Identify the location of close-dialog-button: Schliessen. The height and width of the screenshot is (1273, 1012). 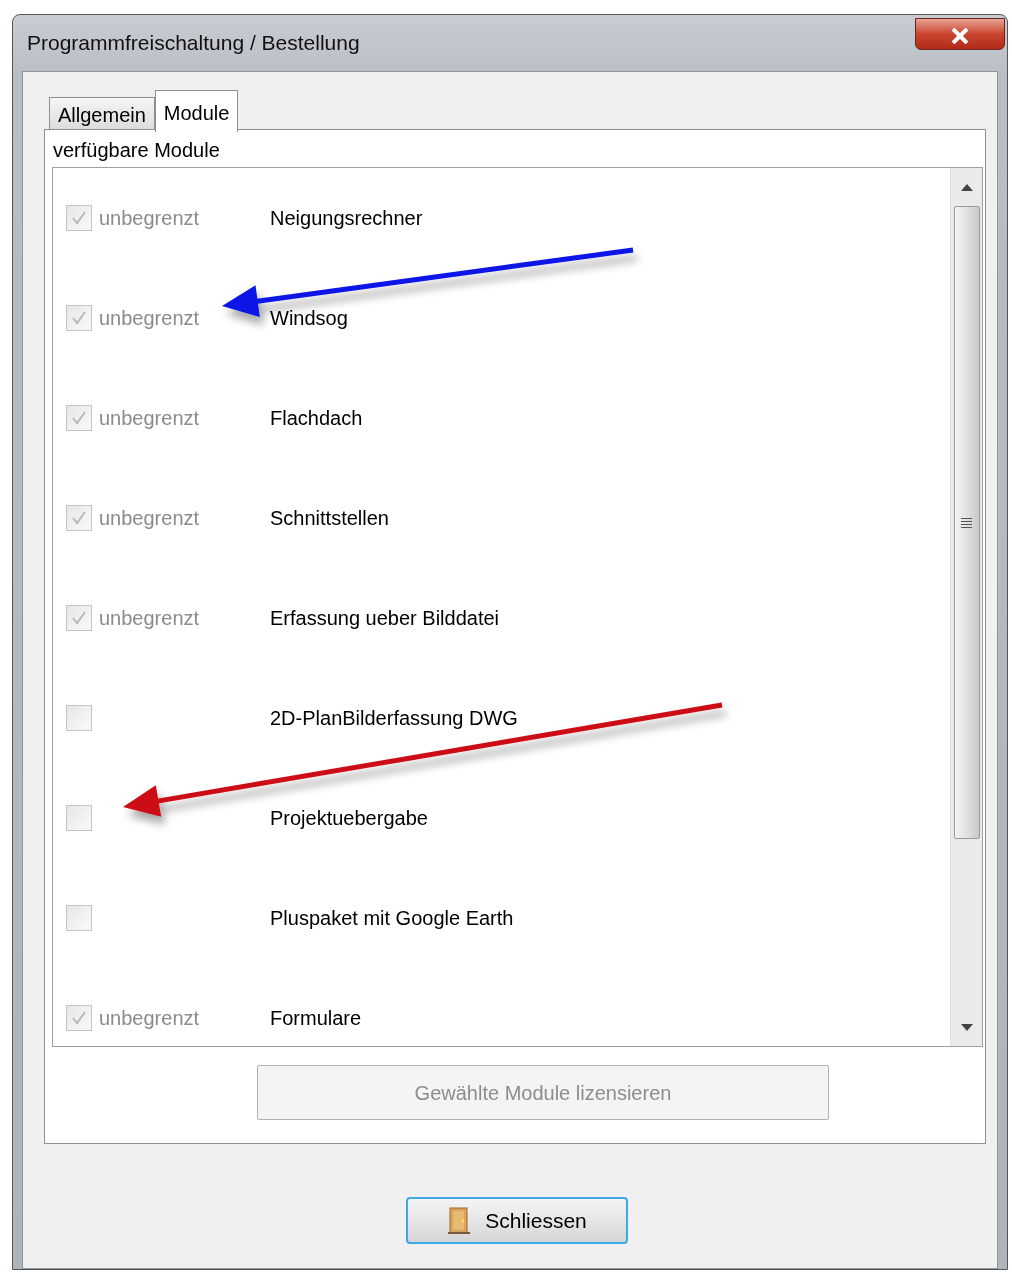
(517, 1220).